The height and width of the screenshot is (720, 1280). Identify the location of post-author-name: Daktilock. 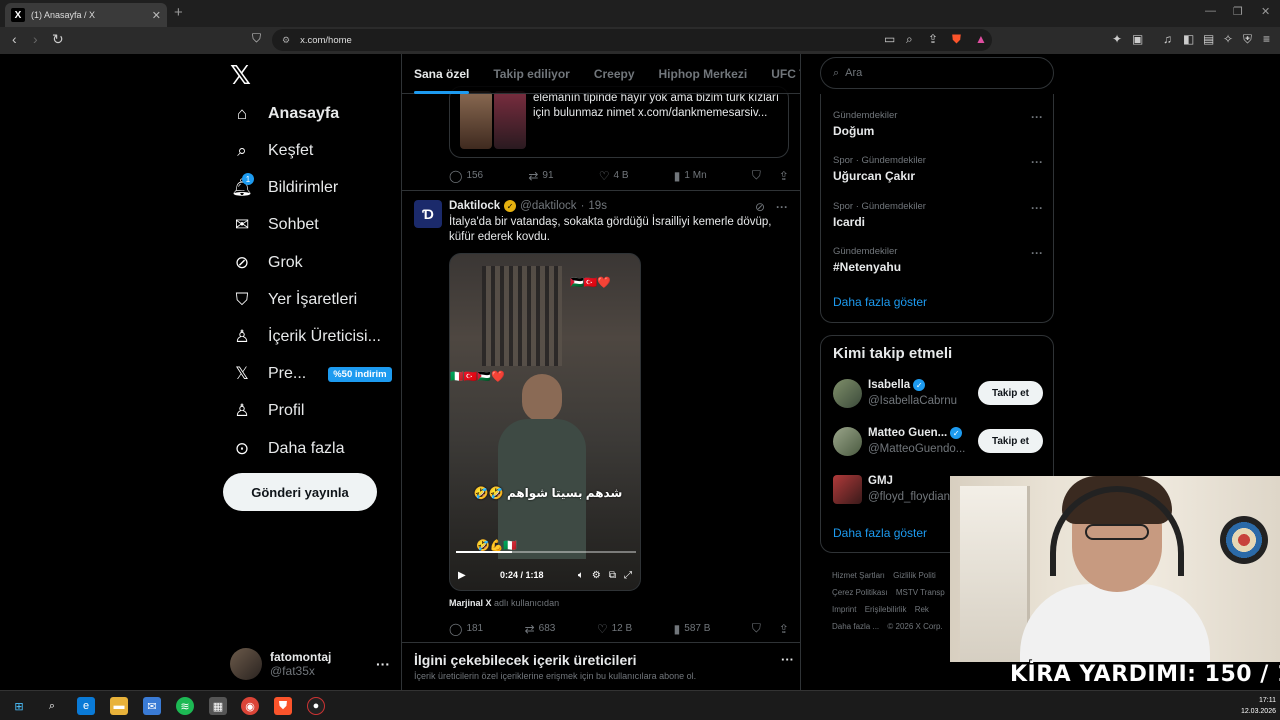
(474, 206).